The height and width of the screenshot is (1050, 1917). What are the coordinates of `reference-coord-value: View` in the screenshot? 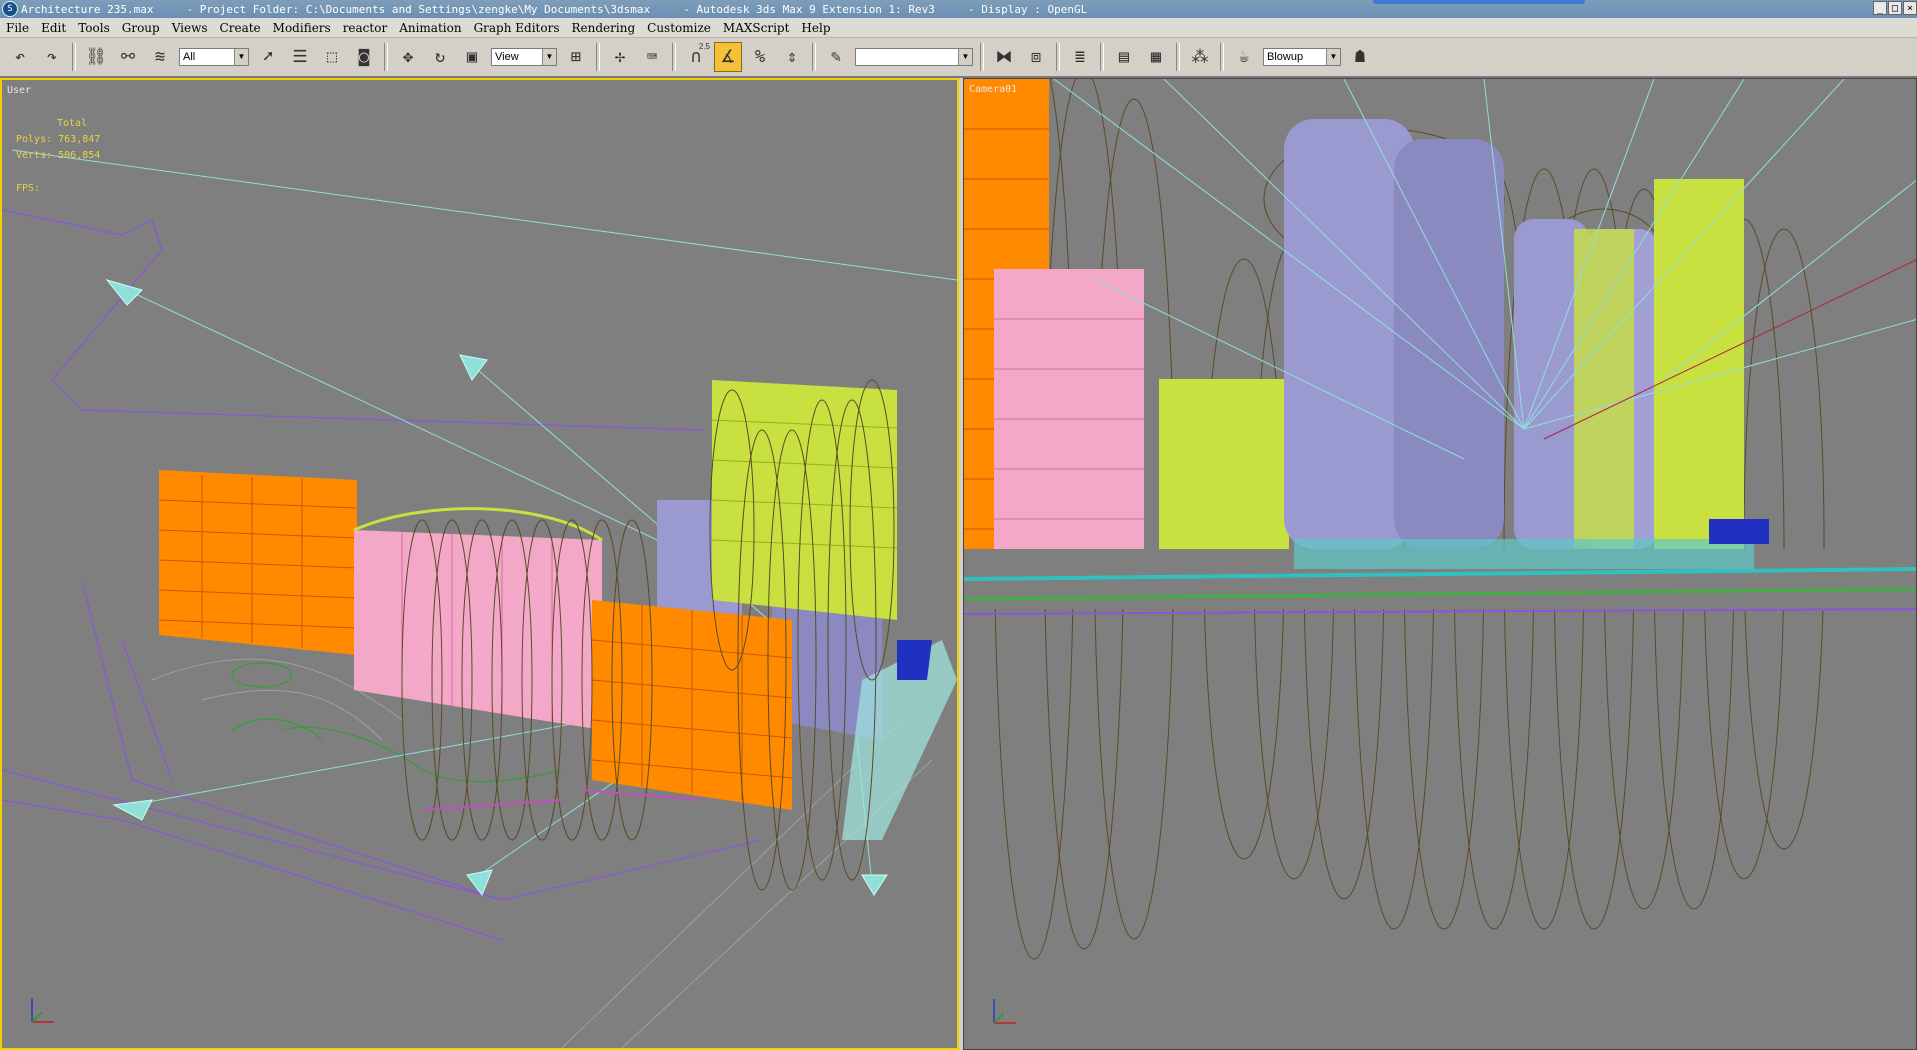 It's located at (507, 57).